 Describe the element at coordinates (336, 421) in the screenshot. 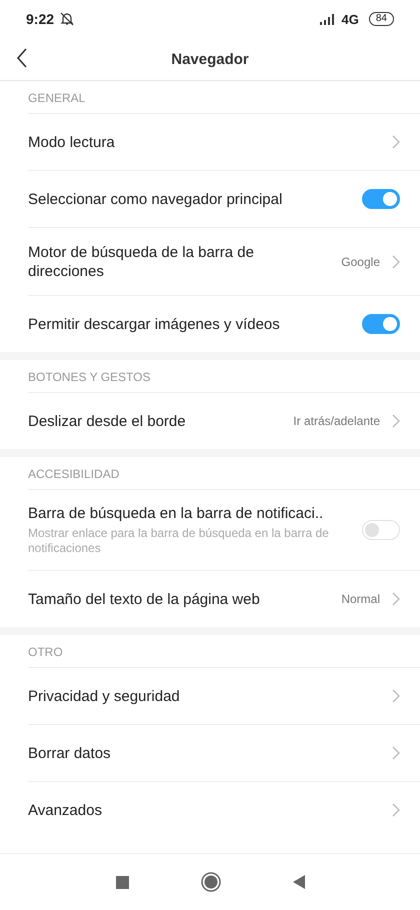

I see `setting-value: Ir atrás/adelante` at that location.